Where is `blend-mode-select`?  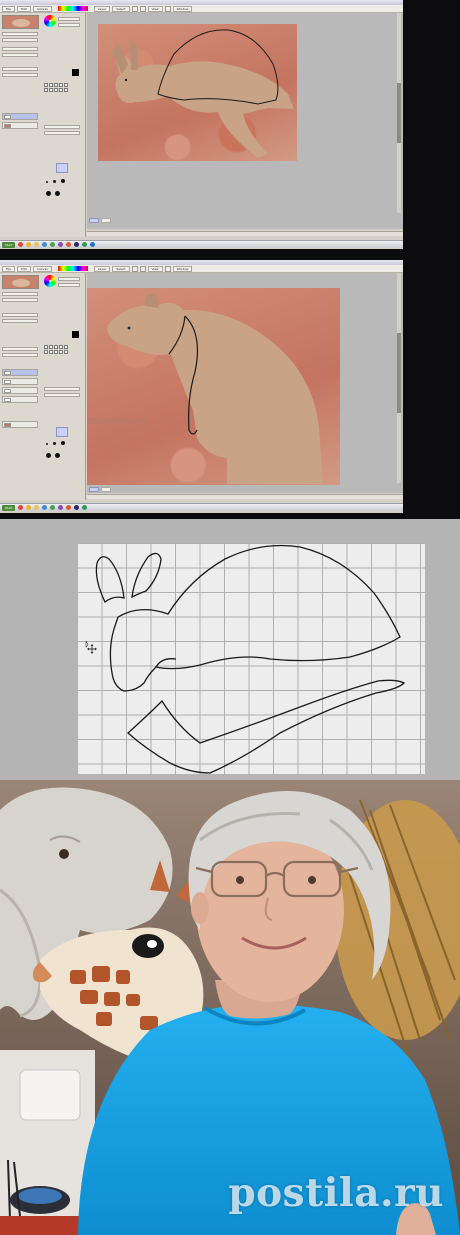 blend-mode-select is located at coordinates (20, 321).